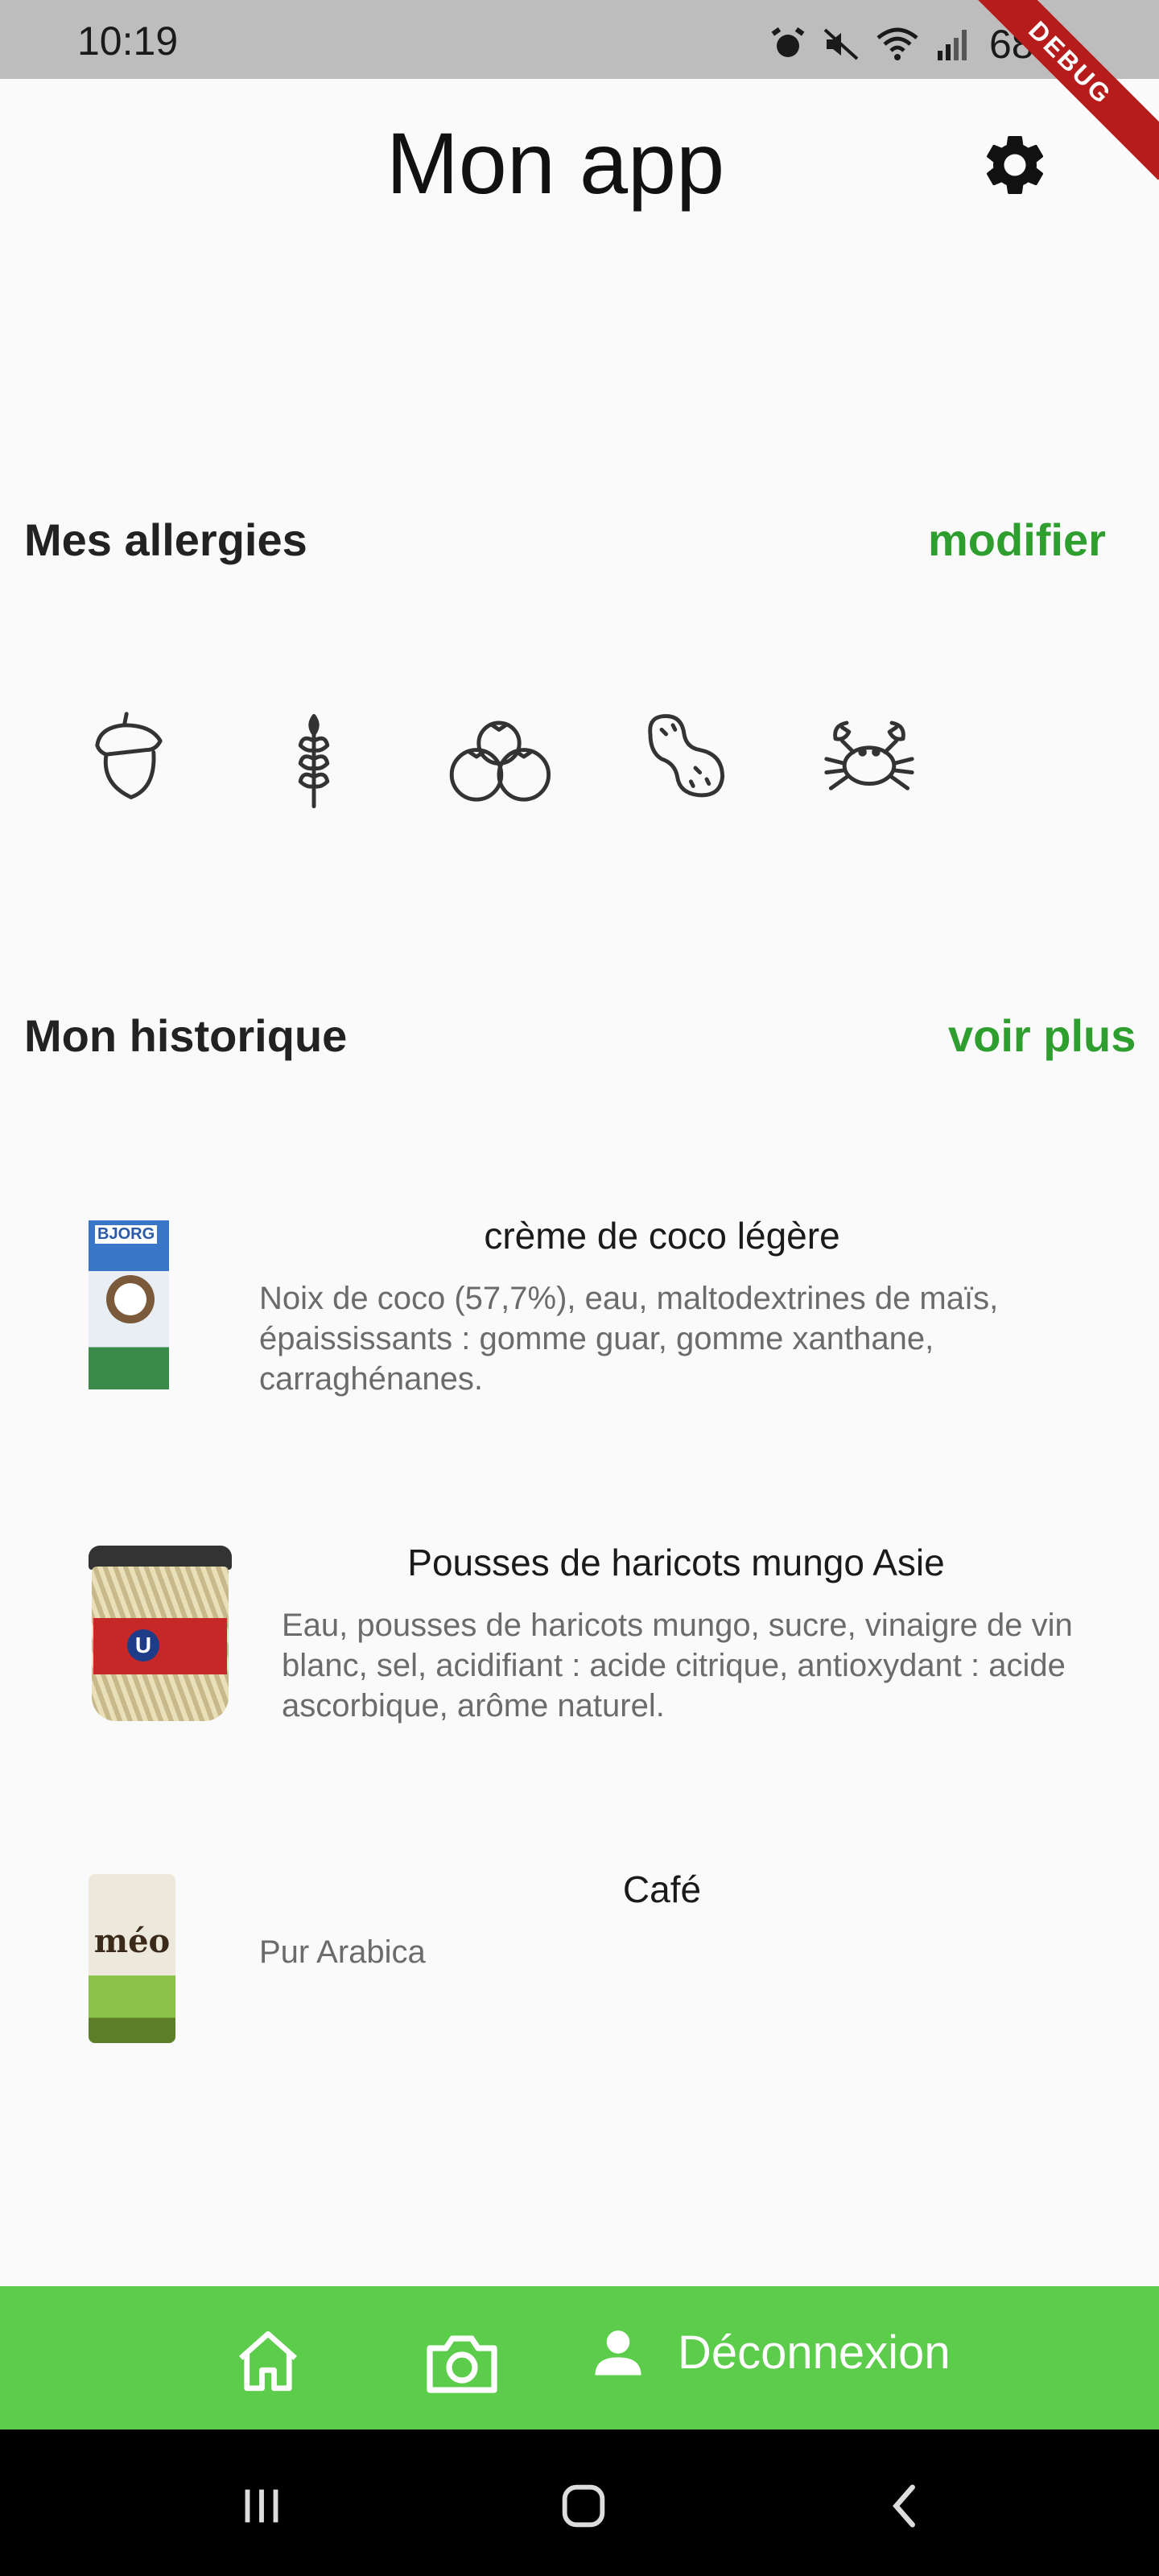 The image size is (1159, 2576). Describe the element at coordinates (132, 1941) in the screenshot. I see `product-brand: méo` at that location.